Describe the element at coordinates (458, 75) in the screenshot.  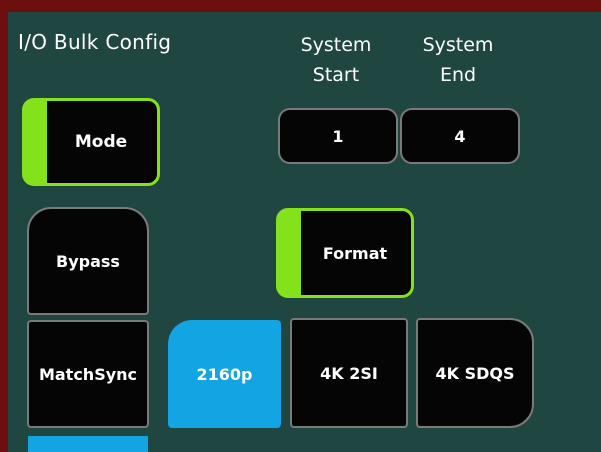
I see `system-end-header-line2: End` at that location.